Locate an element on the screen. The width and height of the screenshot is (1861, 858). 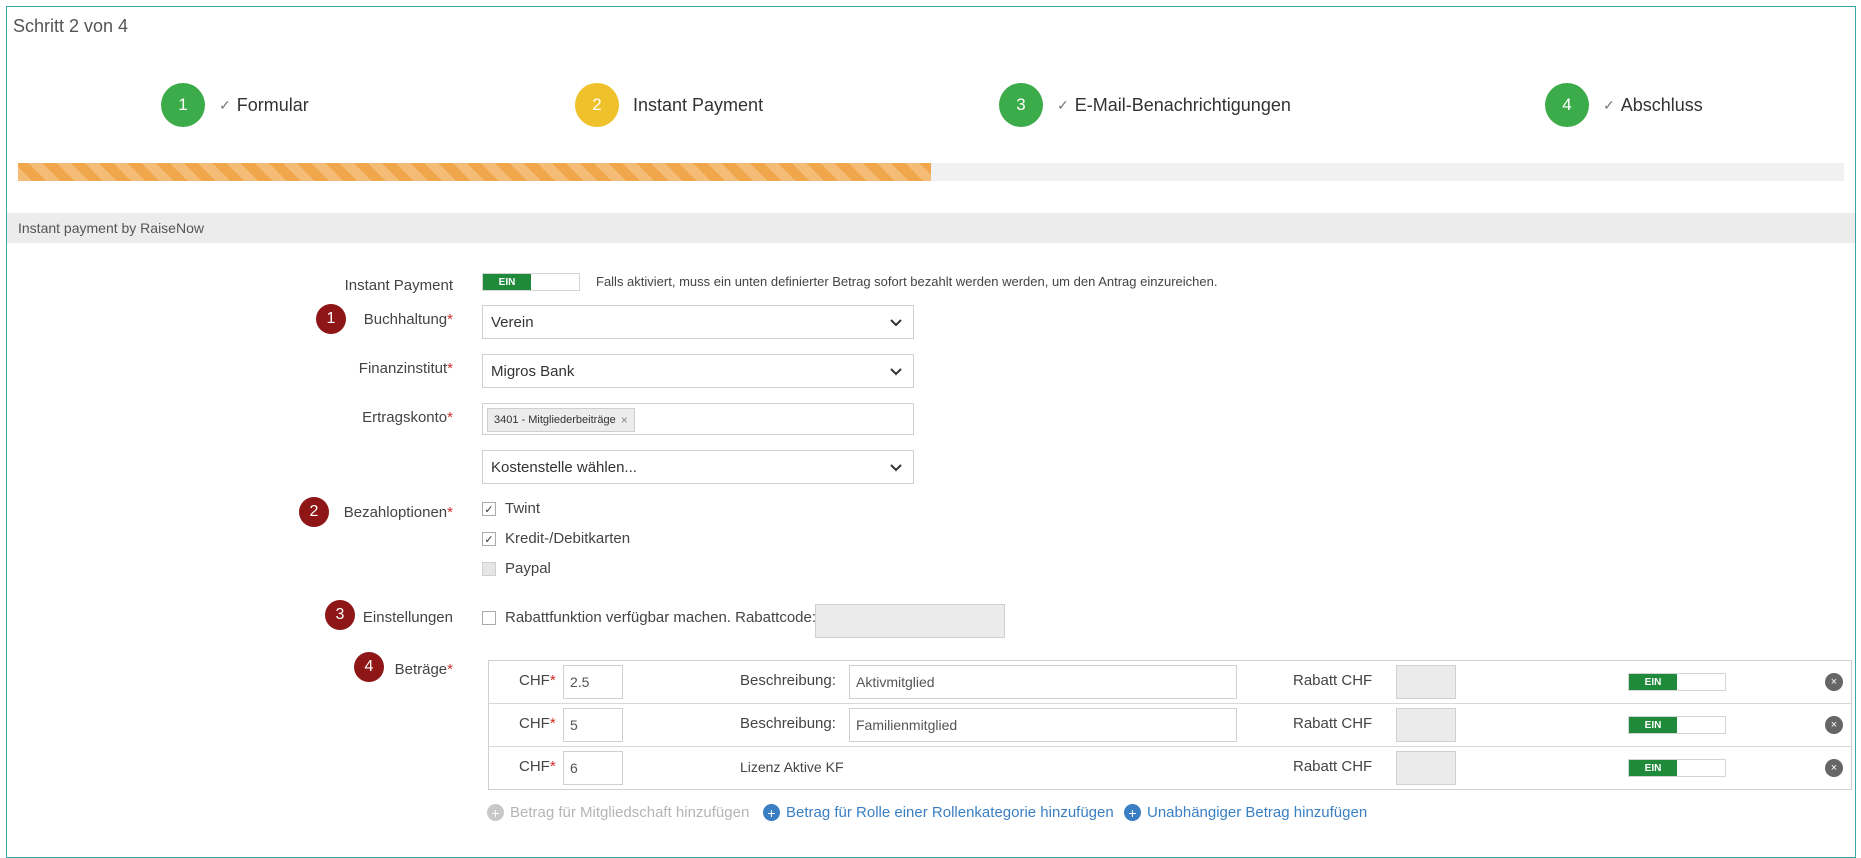
toggle-on-label: EIN is located at coordinates (507, 282).